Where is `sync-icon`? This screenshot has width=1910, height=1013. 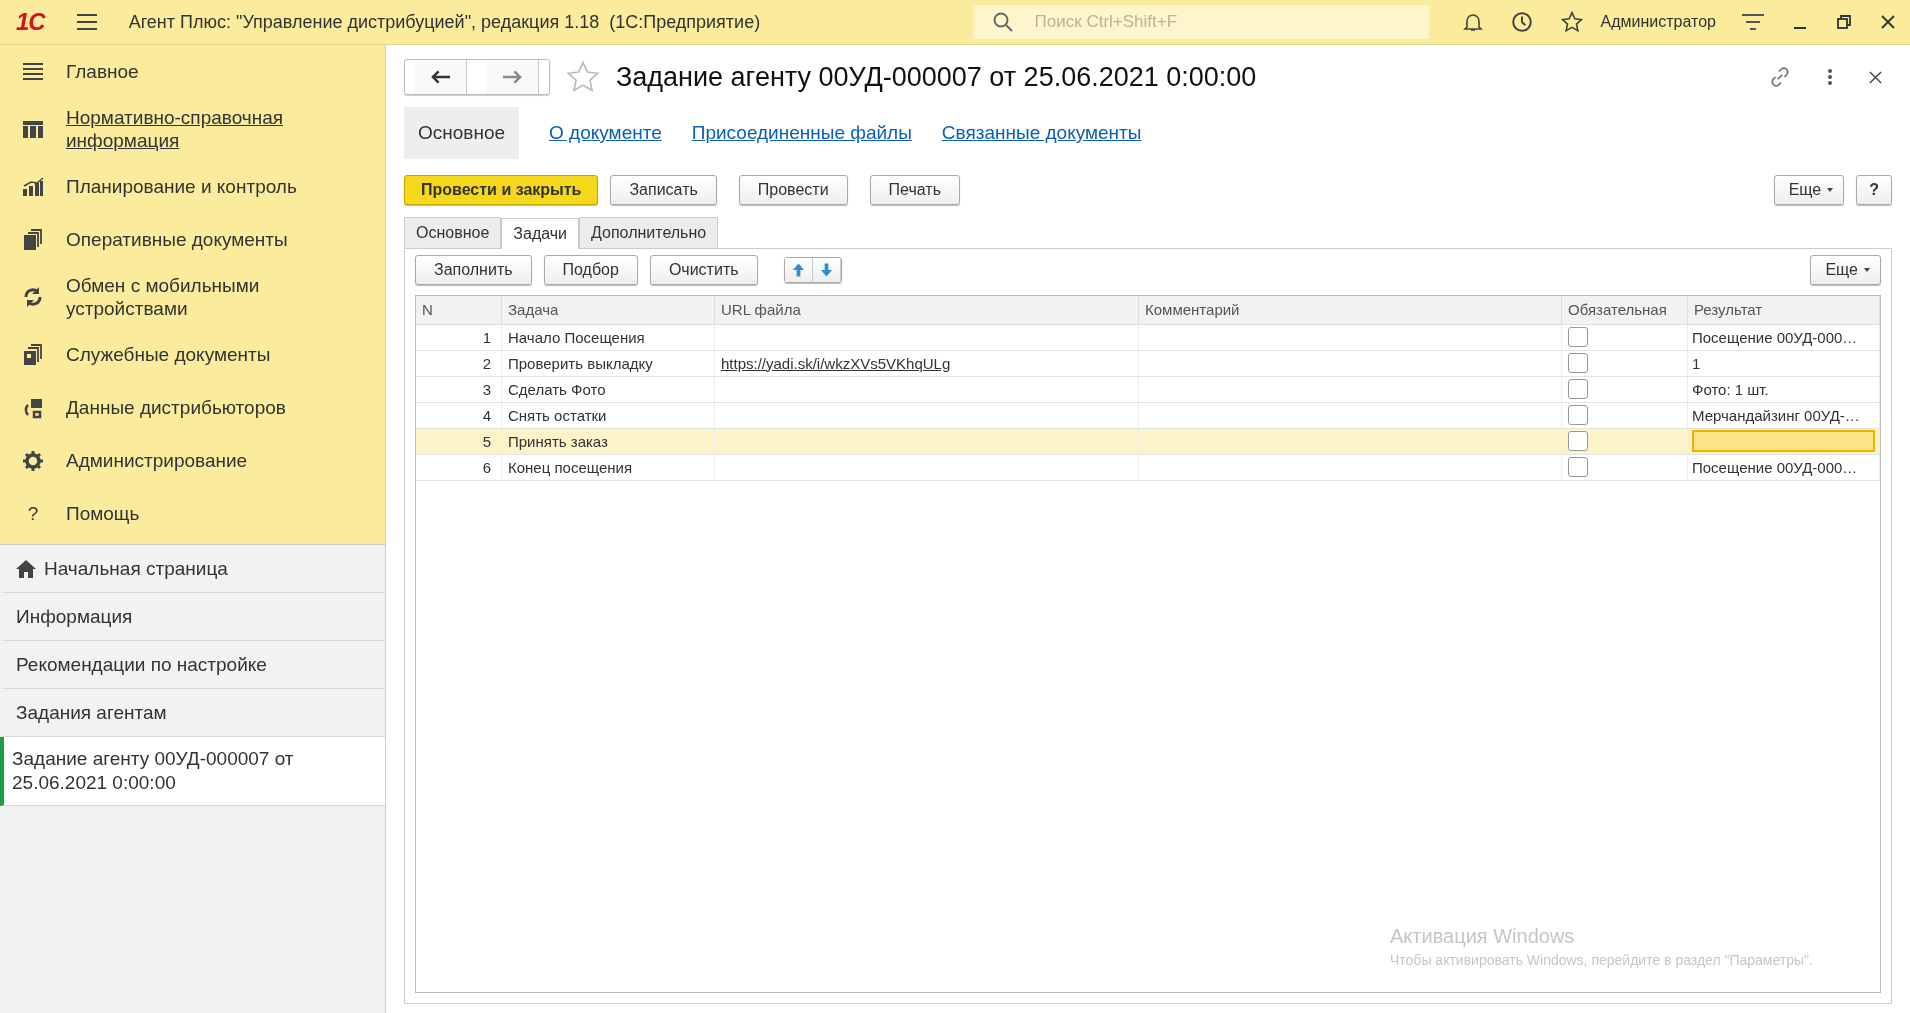
sync-icon is located at coordinates (33, 297).